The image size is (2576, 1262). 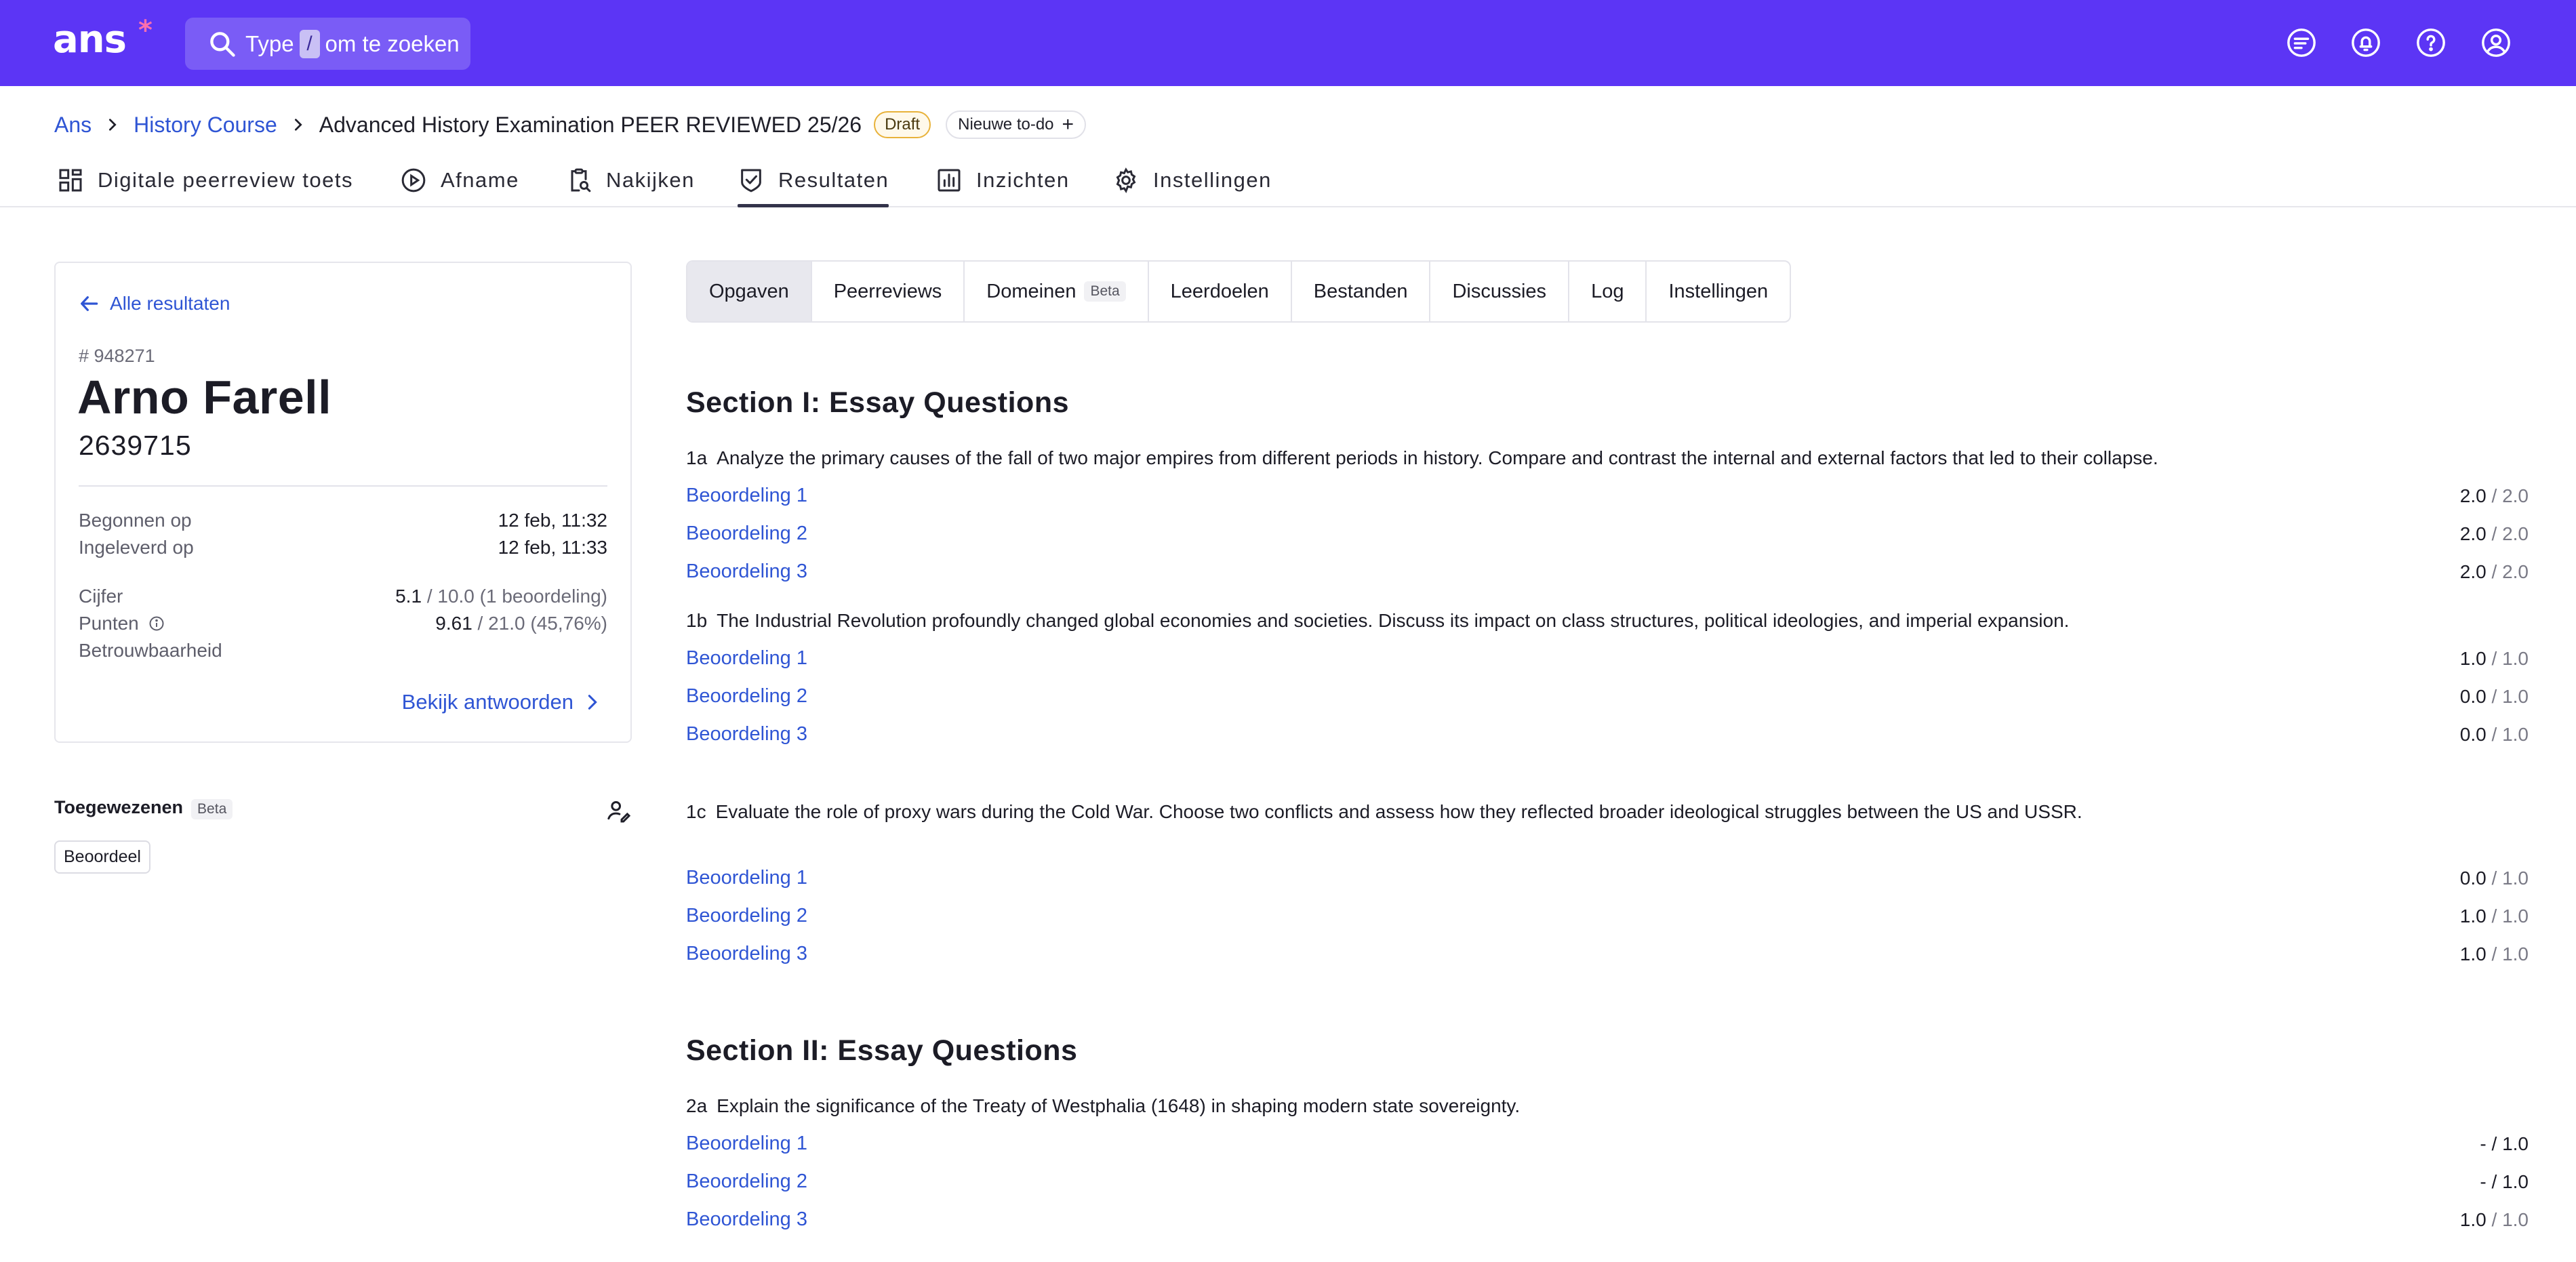 I want to click on tab-log: Log, so click(x=1608, y=291).